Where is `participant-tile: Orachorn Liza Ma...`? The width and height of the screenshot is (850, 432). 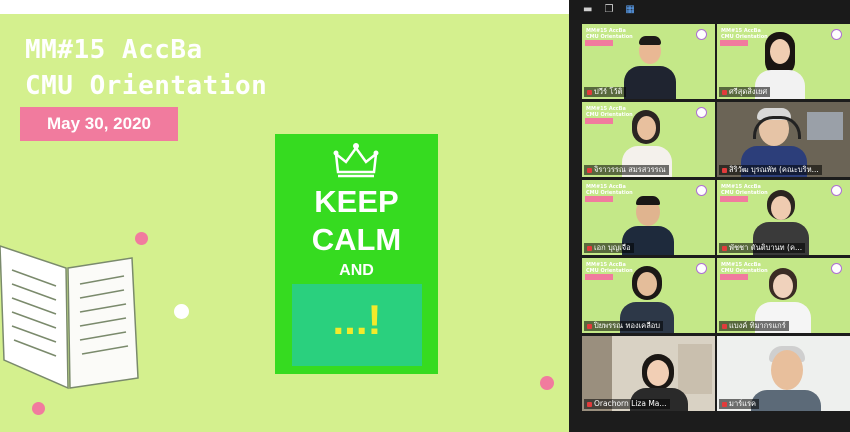
participant-tile: Orachorn Liza Ma... is located at coordinates (648, 373).